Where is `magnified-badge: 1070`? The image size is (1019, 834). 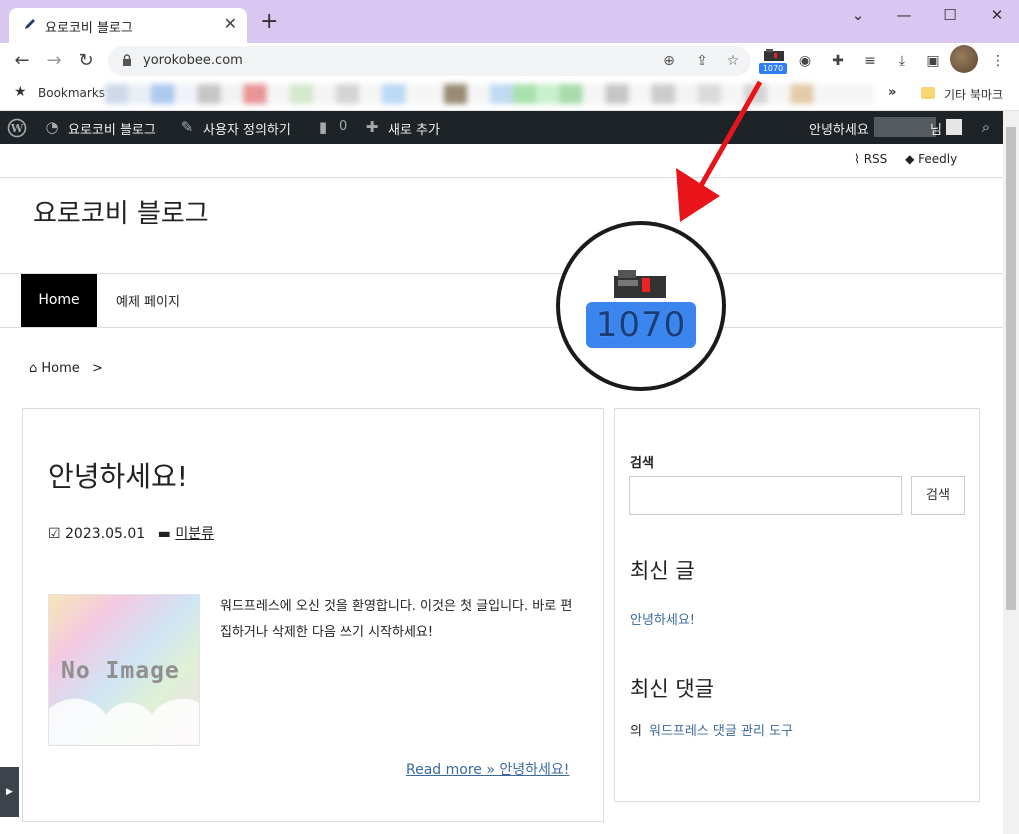
magnified-badge: 1070 is located at coordinates (641, 325).